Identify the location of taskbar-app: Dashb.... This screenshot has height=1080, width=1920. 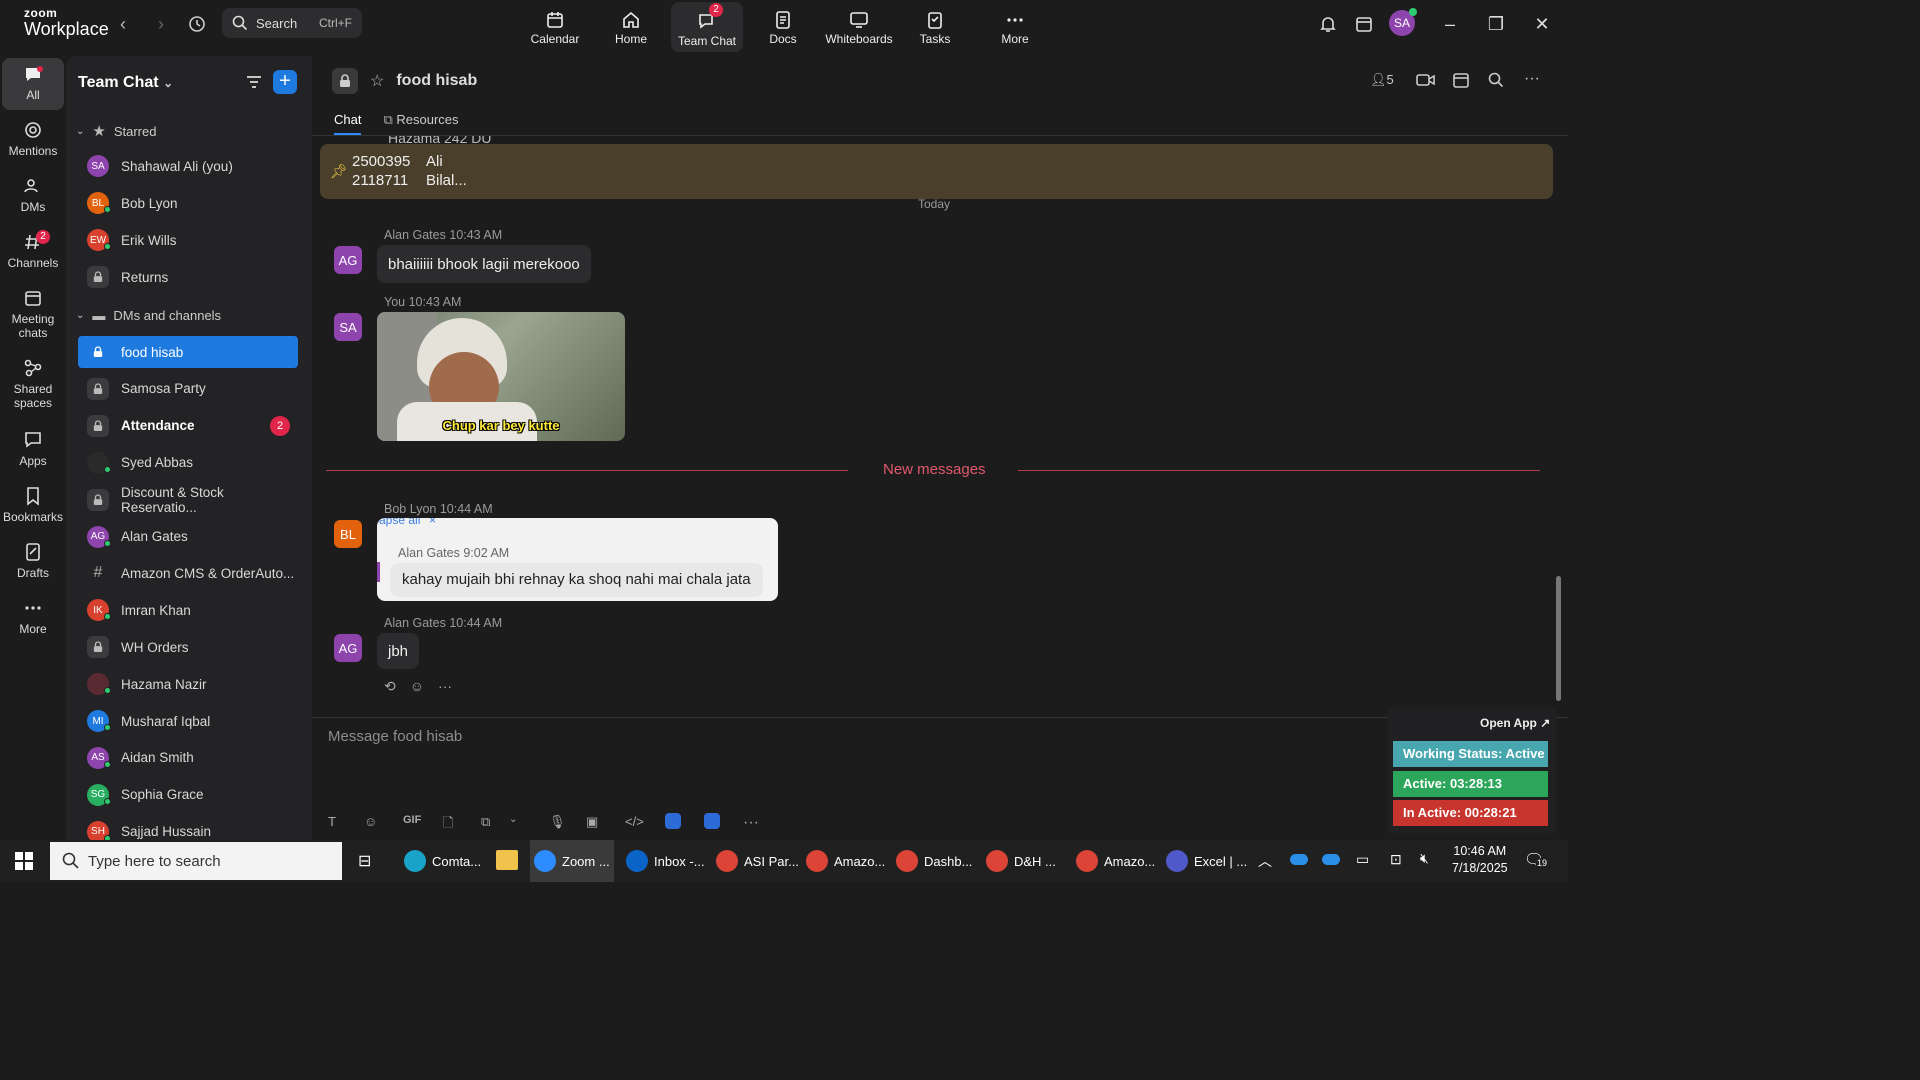
(934, 861).